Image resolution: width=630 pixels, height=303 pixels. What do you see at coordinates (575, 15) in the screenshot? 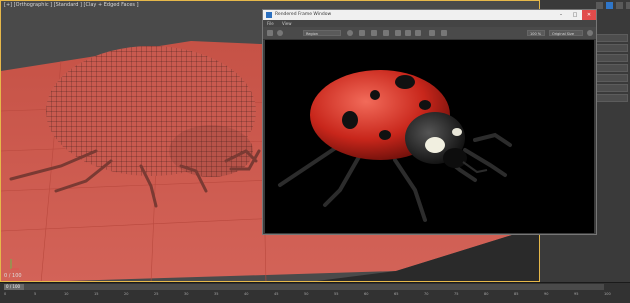
I see `maximize-icon: □` at bounding box center [575, 15].